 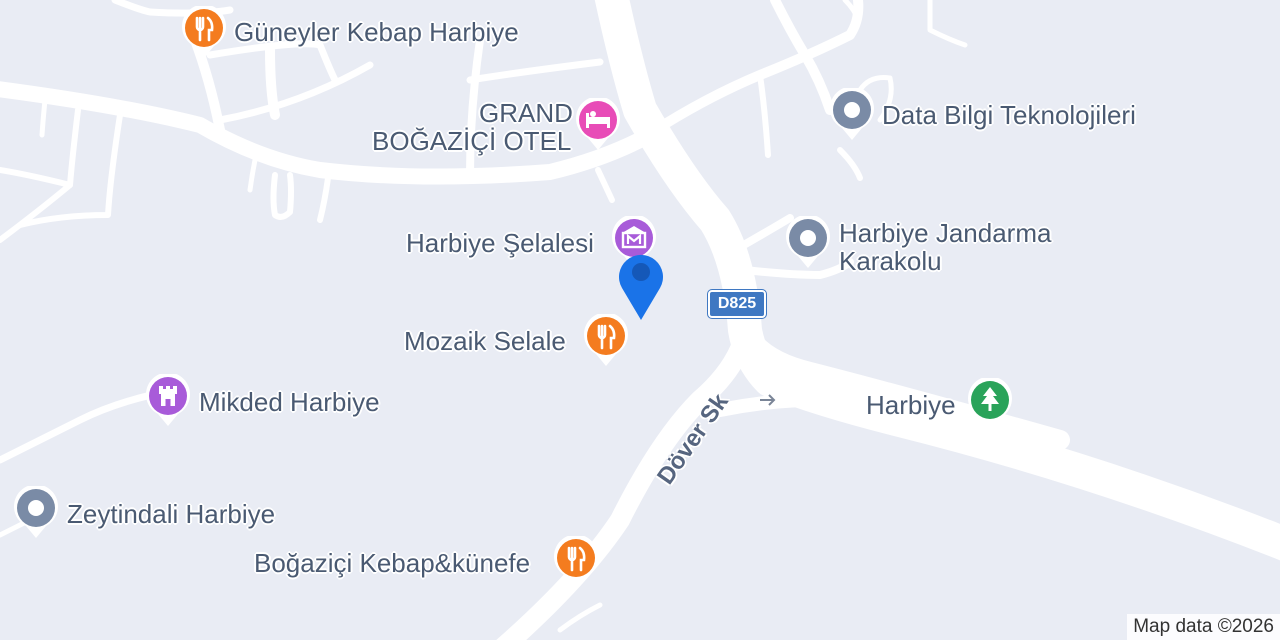 What do you see at coordinates (641, 285) in the screenshot?
I see `location-pin-icon` at bounding box center [641, 285].